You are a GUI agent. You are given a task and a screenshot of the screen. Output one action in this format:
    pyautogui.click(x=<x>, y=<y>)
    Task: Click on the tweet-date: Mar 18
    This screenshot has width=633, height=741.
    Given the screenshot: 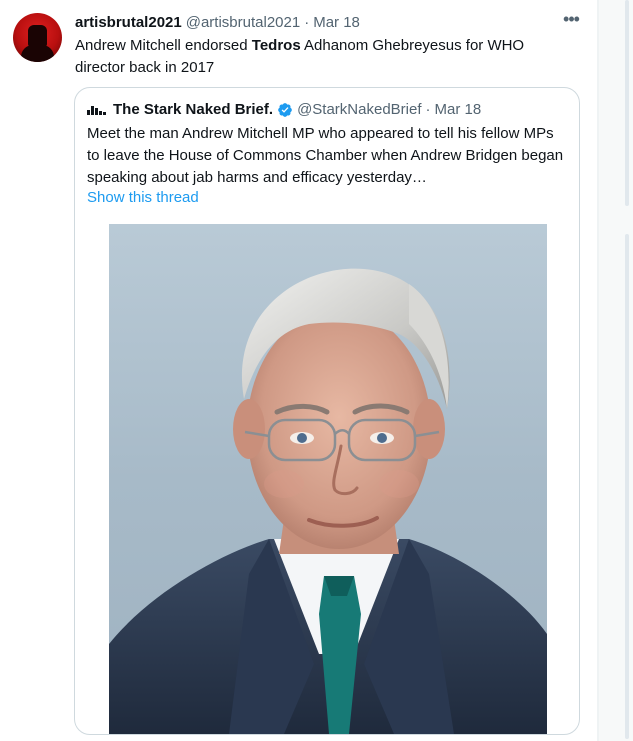 What is the action you would take?
    pyautogui.click(x=336, y=23)
    